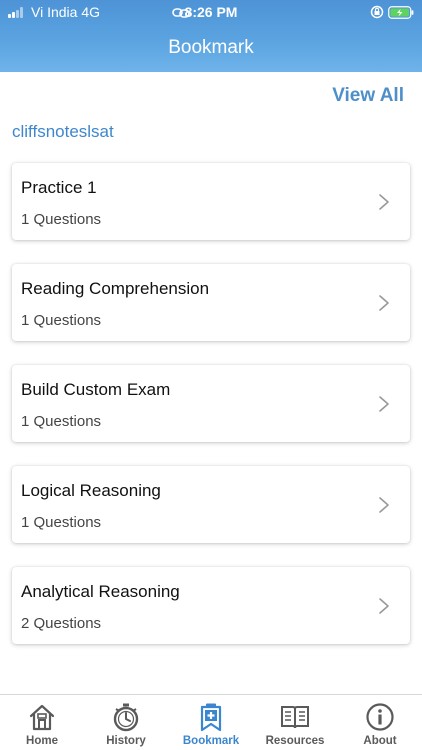 The height and width of the screenshot is (750, 422). I want to click on page-title: Bookmark, so click(211, 47).